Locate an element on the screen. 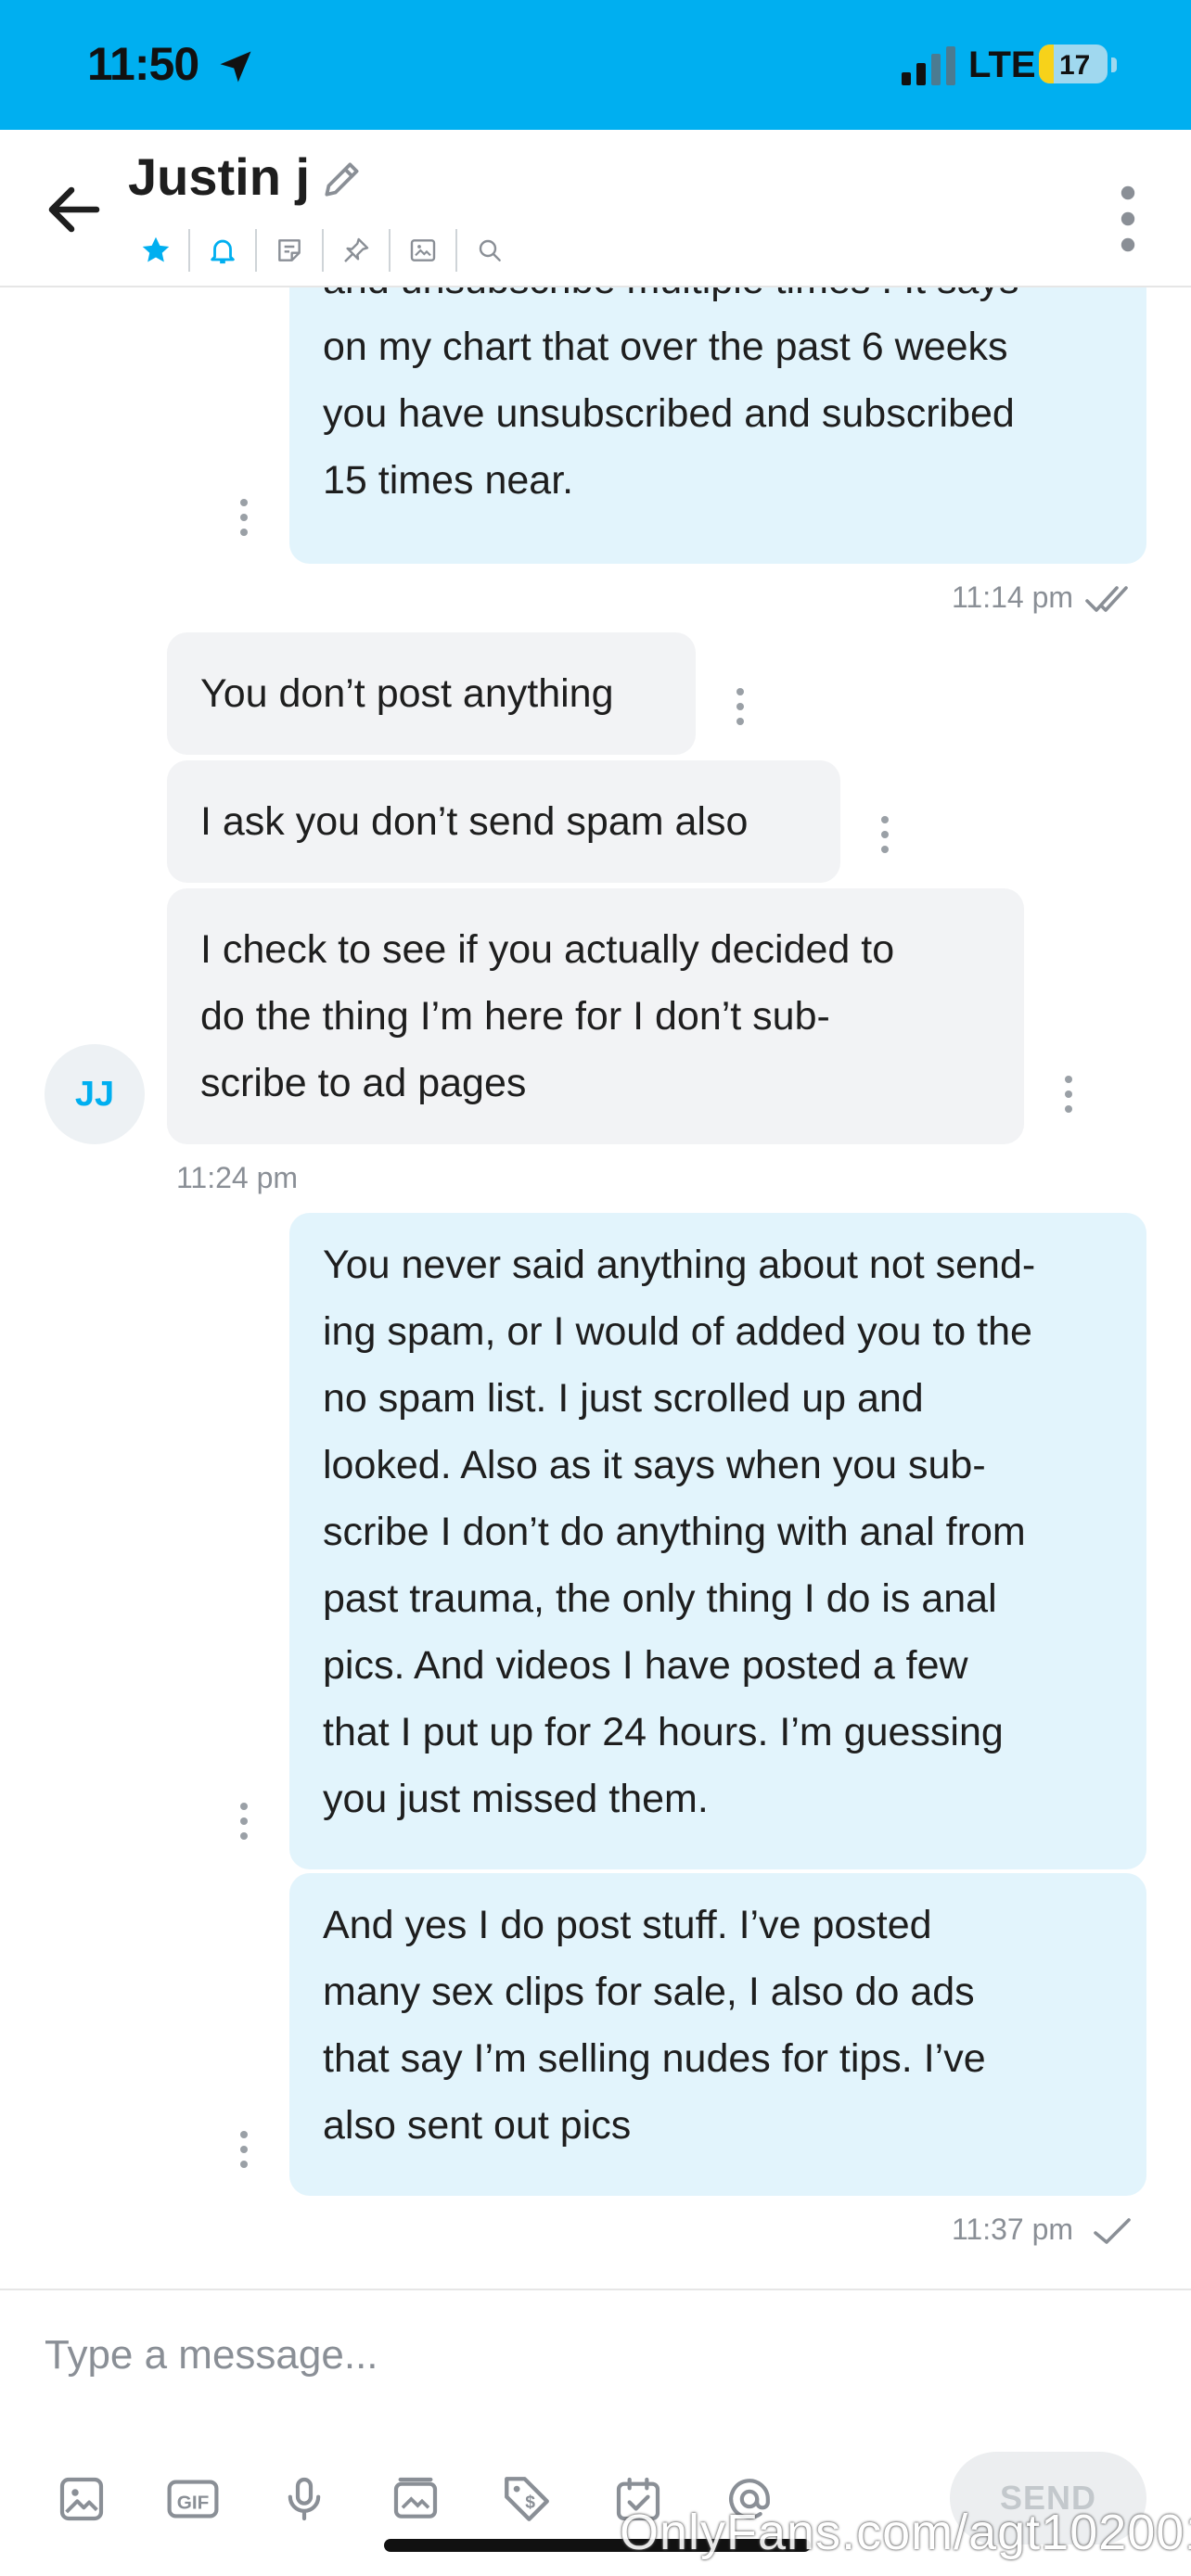 The image size is (1191, 2576). status-bar: 11:50 LTE 17 is located at coordinates (595, 65).